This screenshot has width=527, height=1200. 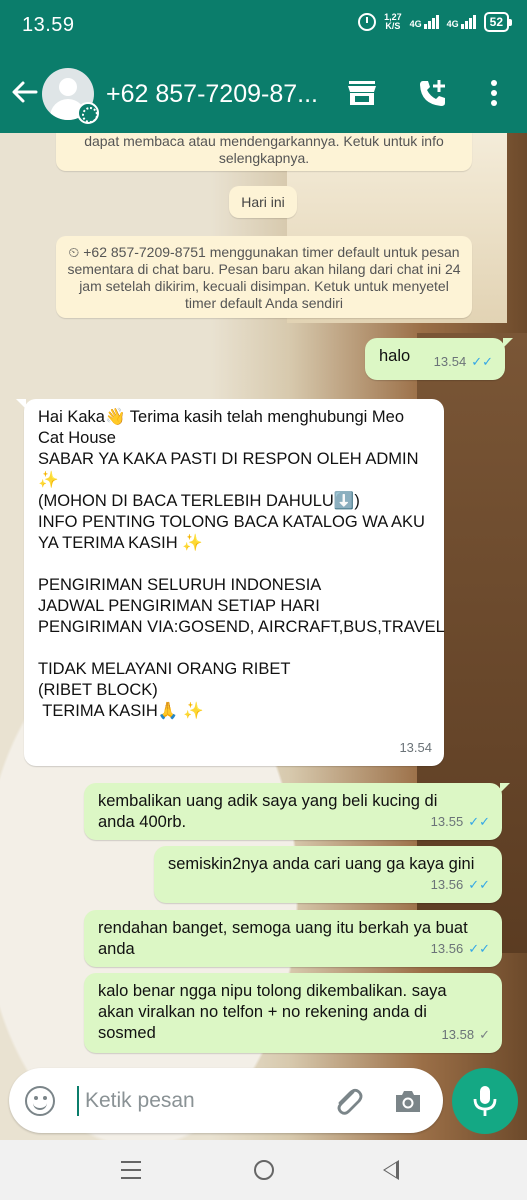 I want to click on recent-apps-icon, so click(x=131, y=1170).